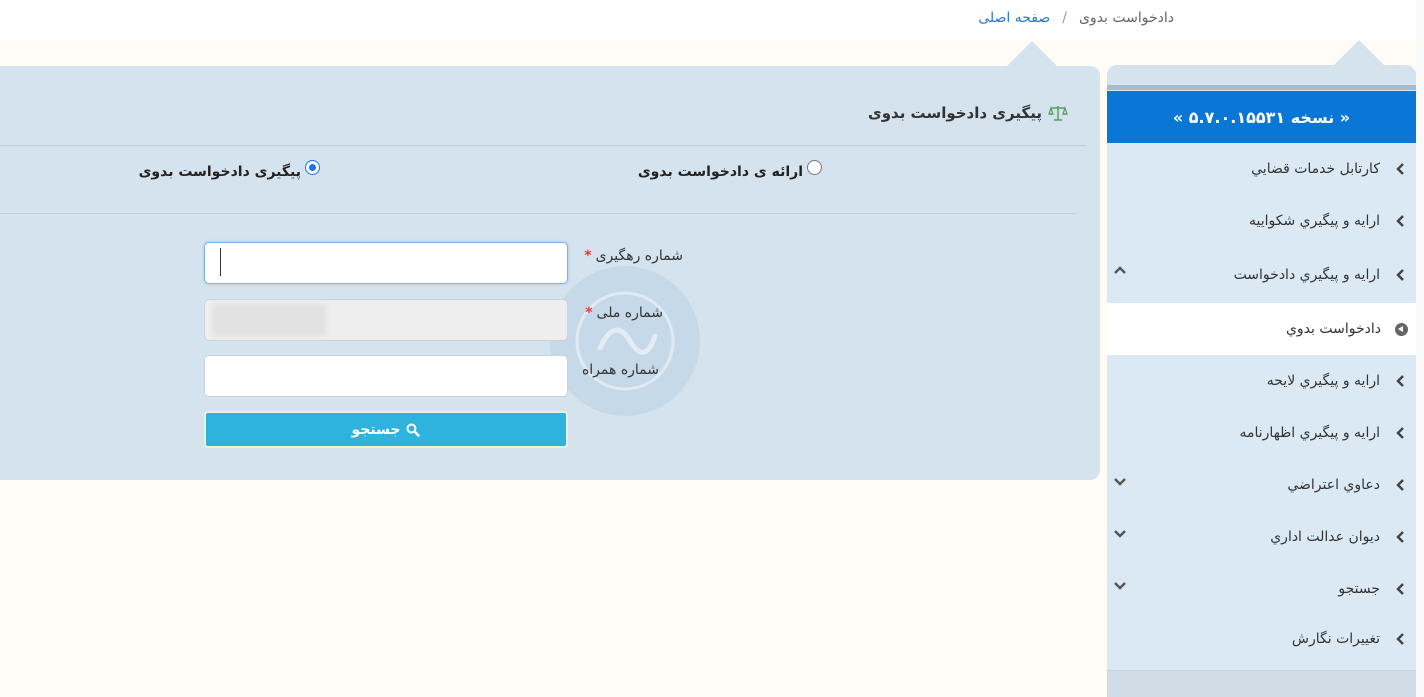 Image resolution: width=1424 pixels, height=697 pixels. I want to click on sidebar-item-initial-petition: دادخواست بدوي, so click(1261, 329).